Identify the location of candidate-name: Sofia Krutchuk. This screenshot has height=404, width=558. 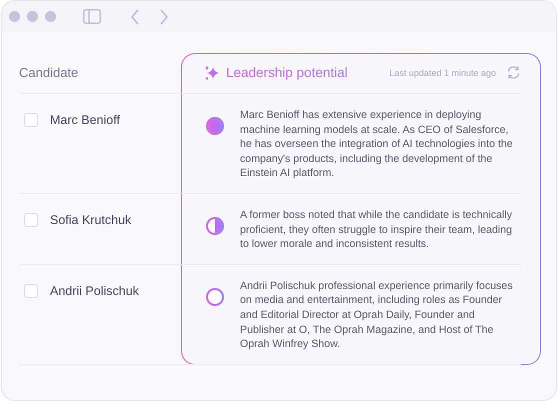
(91, 219).